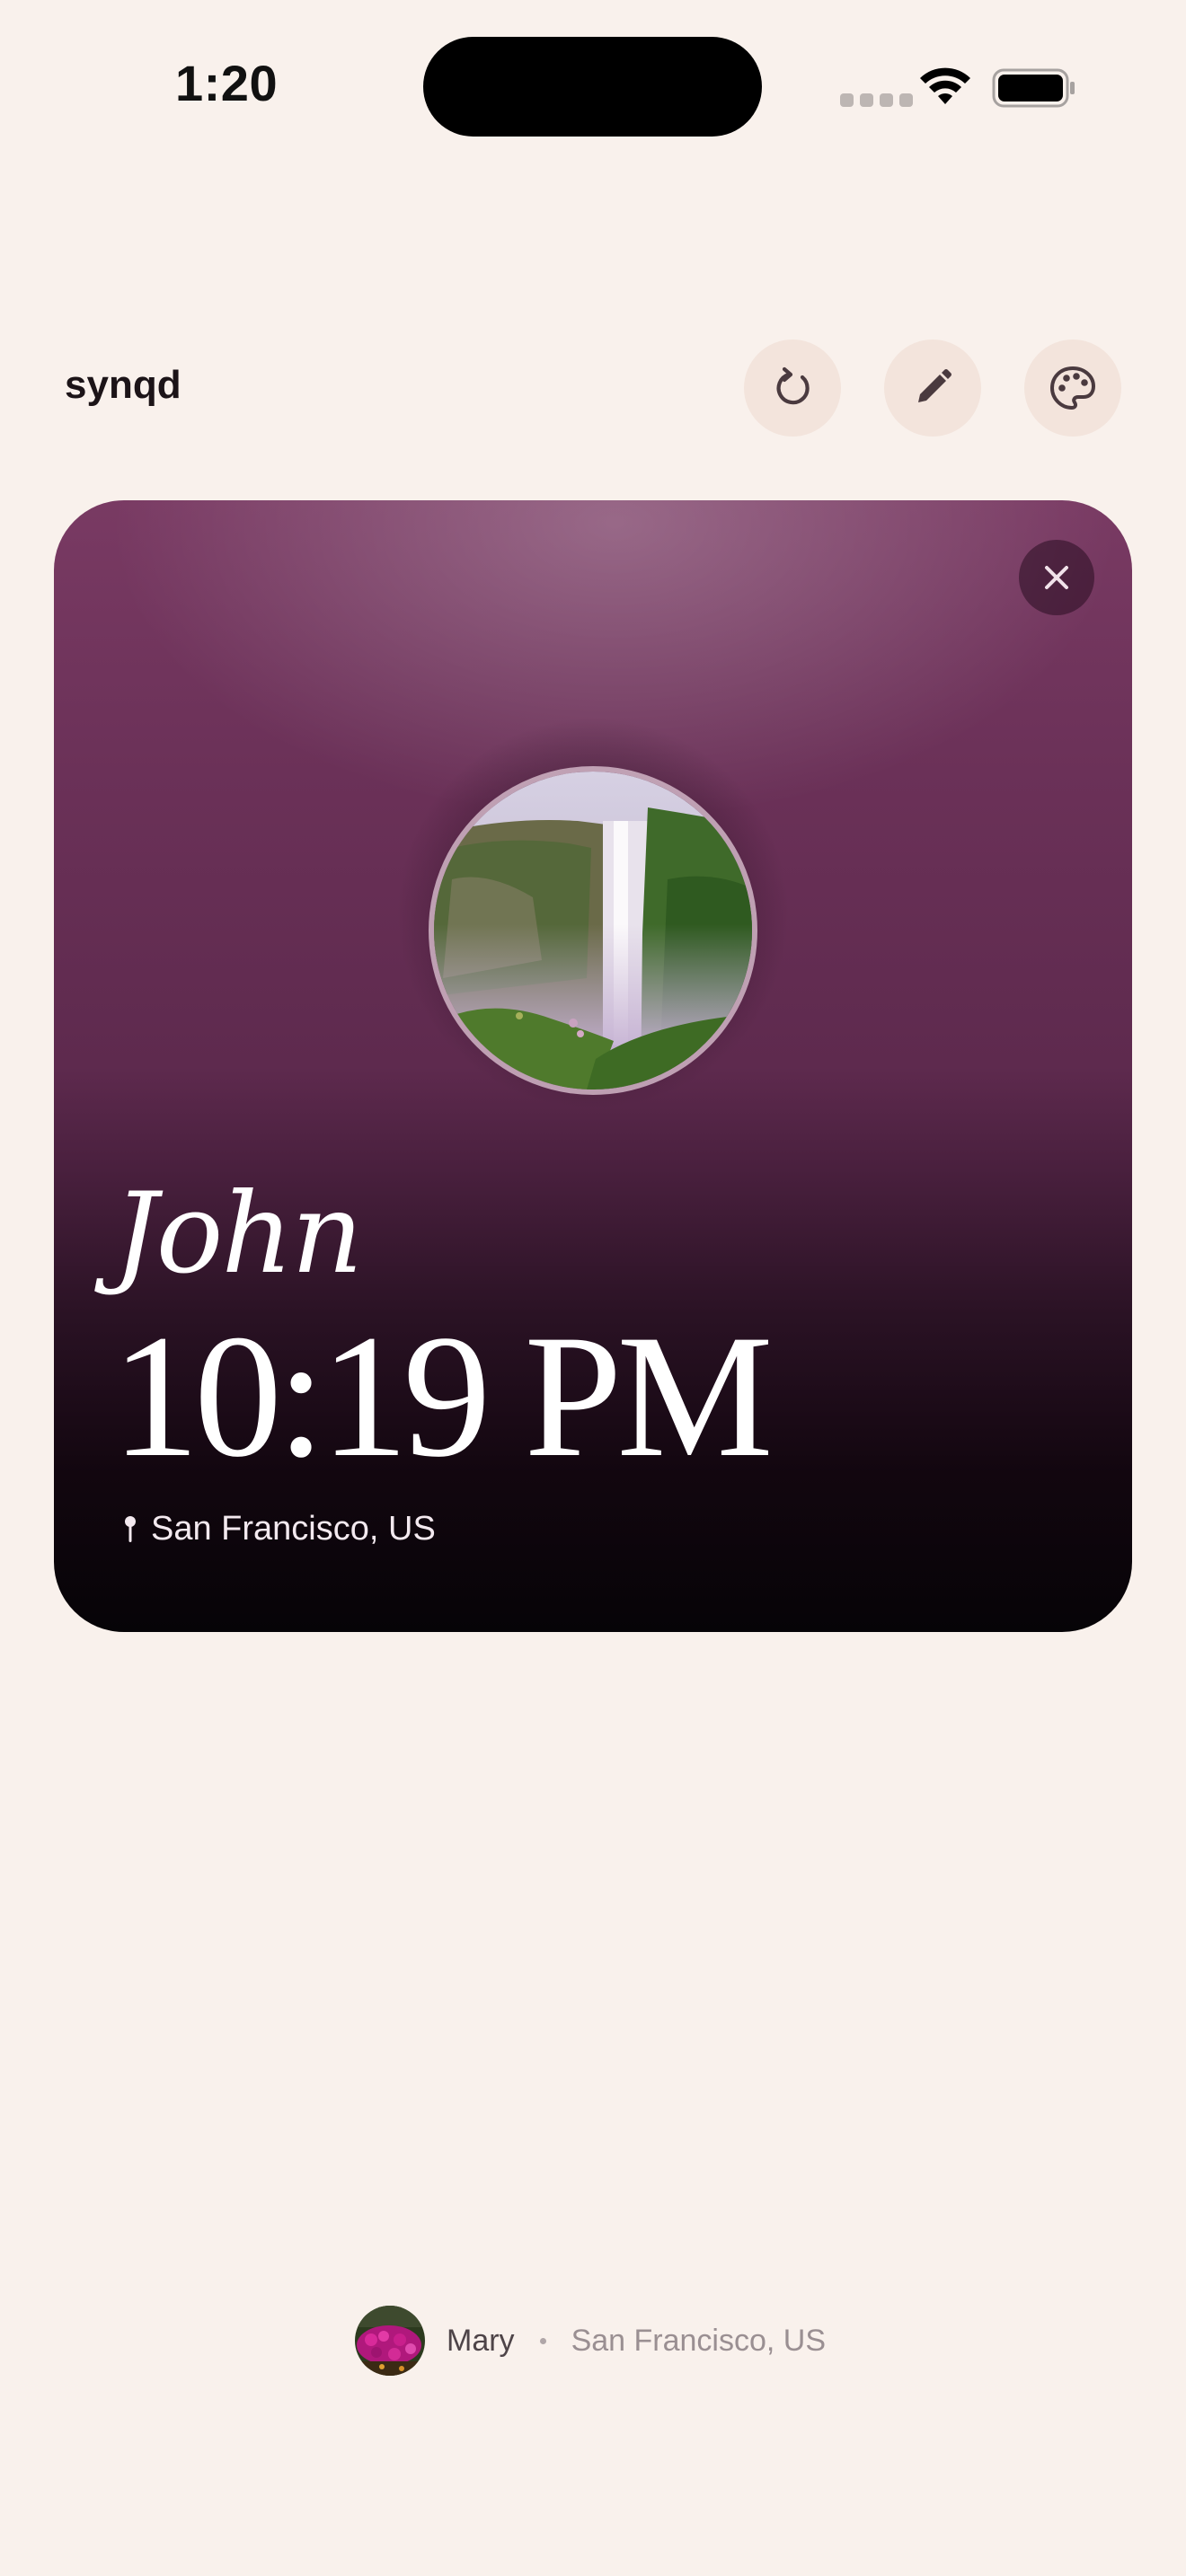 This screenshot has width=1186, height=2576. What do you see at coordinates (592, 87) in the screenshot?
I see `dynamic-island` at bounding box center [592, 87].